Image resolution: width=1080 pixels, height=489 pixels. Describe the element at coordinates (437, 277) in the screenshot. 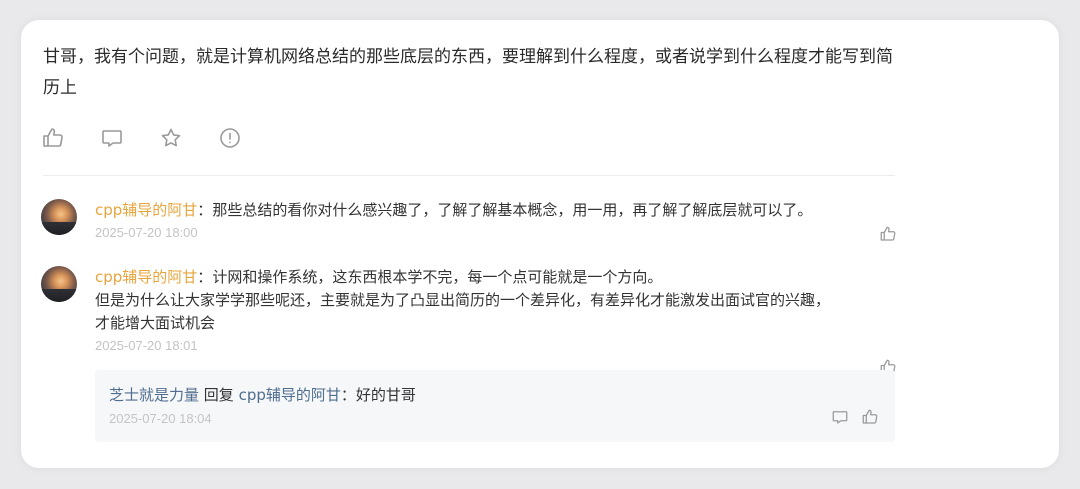

I see `comment-text: 计网和操作系统，这东西根本学不完，每一个点可能就是一个方向。` at that location.